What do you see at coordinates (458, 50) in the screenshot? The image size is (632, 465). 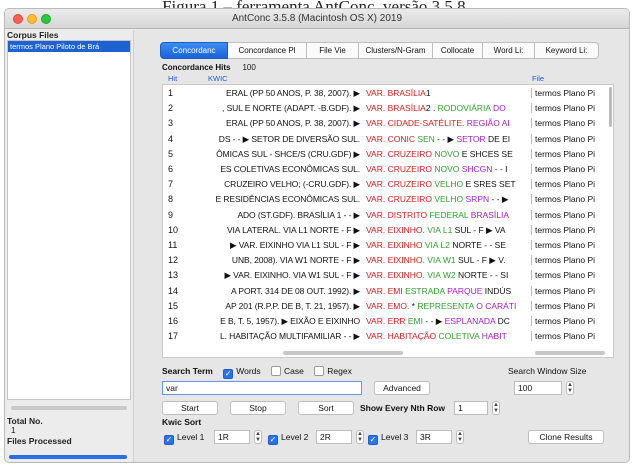 I see `tab-collocates: Collocate` at bounding box center [458, 50].